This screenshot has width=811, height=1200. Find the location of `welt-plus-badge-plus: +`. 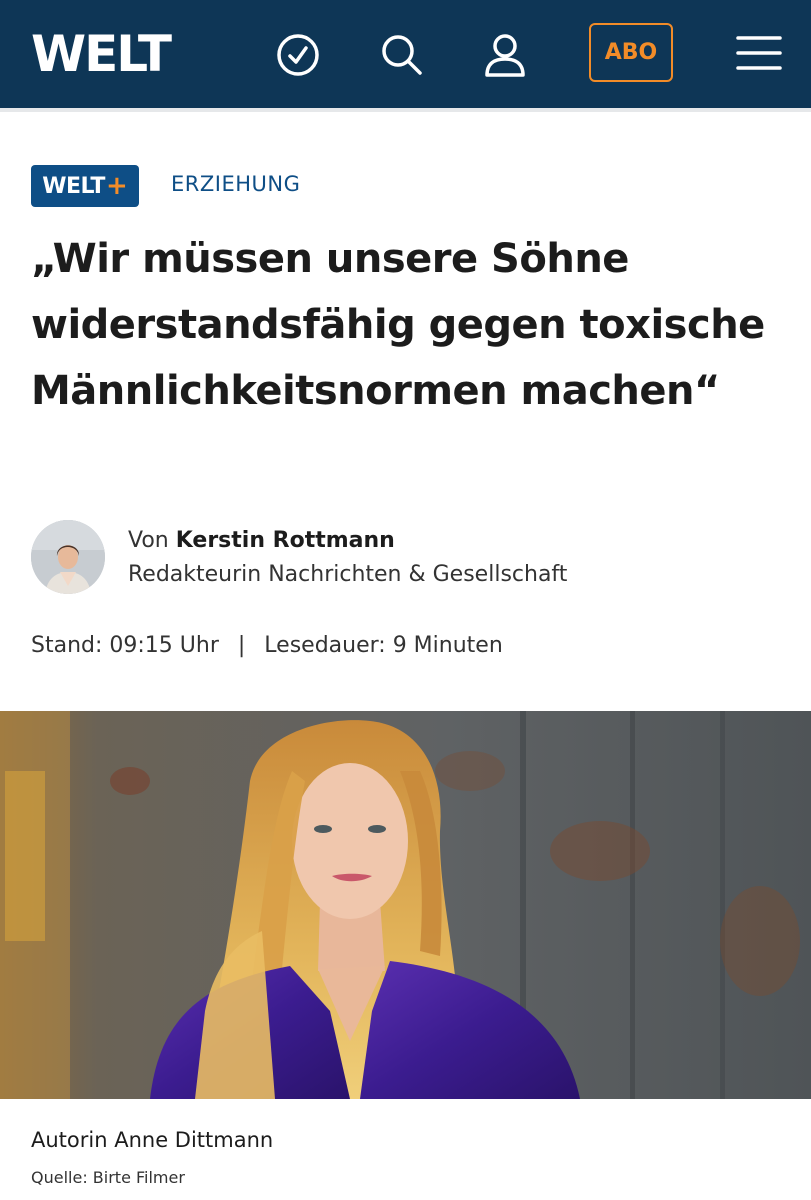

welt-plus-badge-plus: + is located at coordinates (116, 186).